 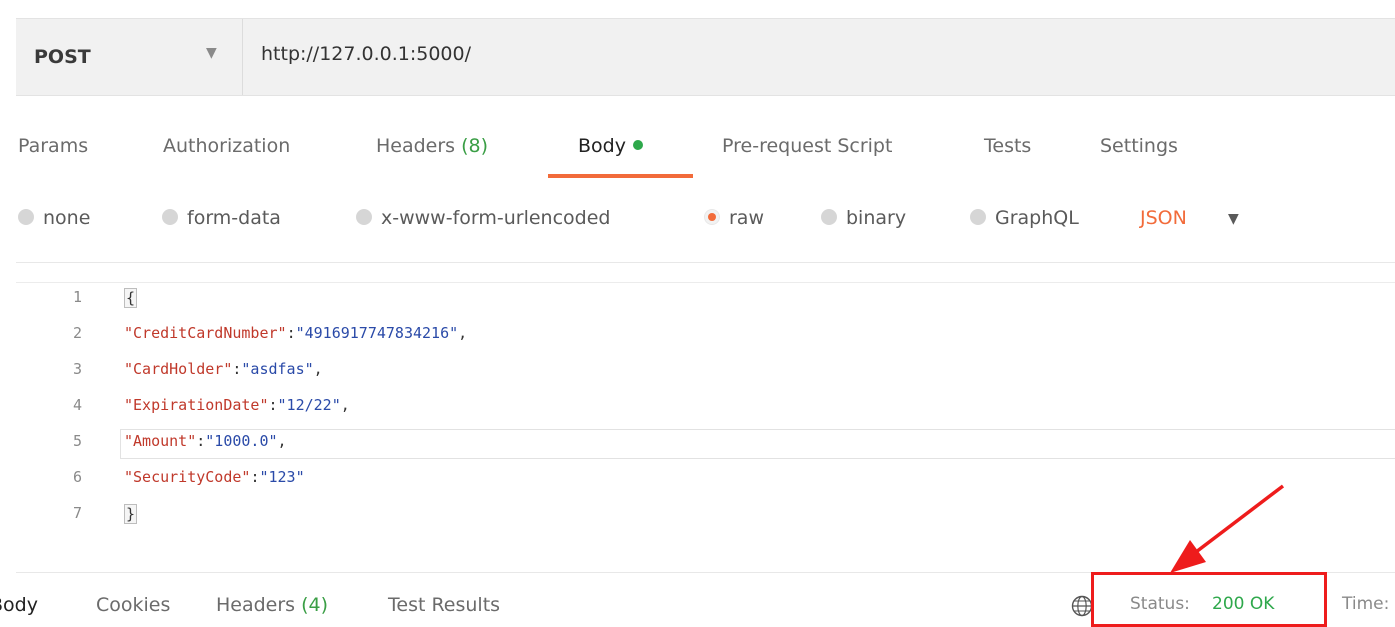 I want to click on request-bar: POST ▼ http://127.0.0.1:5000/, so click(x=705, y=57).